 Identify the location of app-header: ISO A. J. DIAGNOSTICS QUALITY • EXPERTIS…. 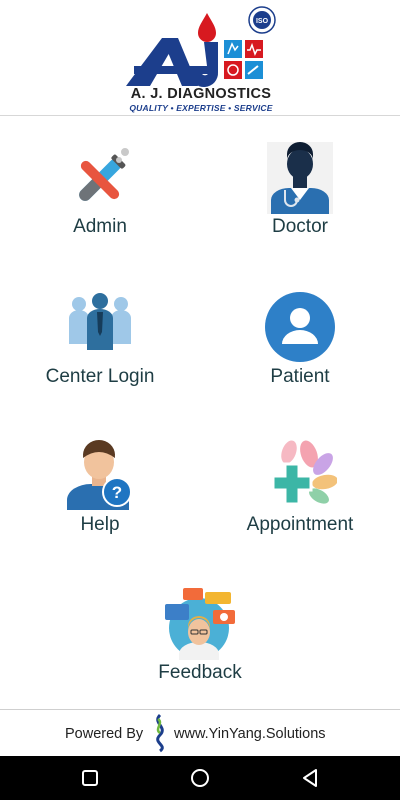
(200, 58).